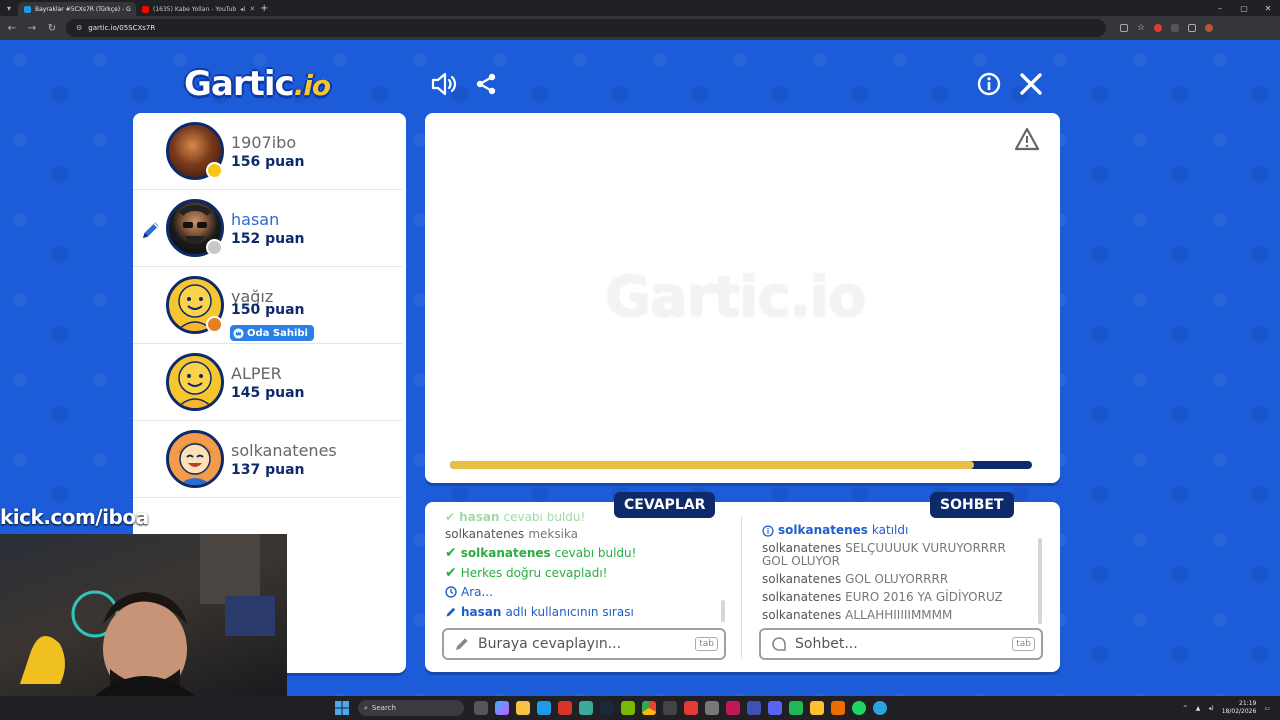  I want to click on chat-text: GOL OLUYORRRR, so click(897, 579).